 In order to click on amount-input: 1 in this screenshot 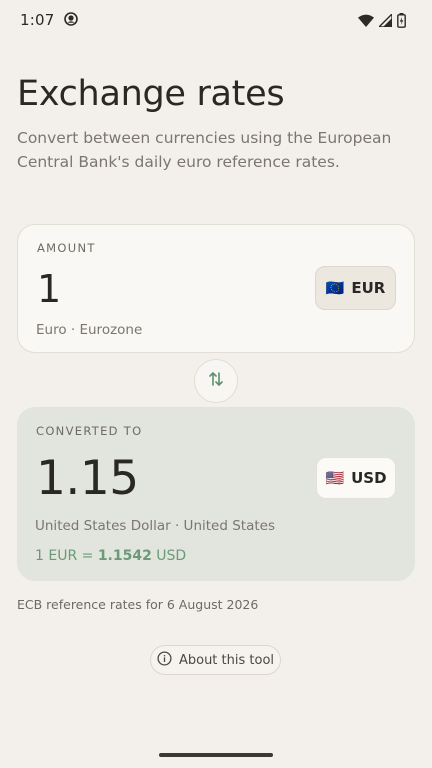, I will do `click(49, 289)`.